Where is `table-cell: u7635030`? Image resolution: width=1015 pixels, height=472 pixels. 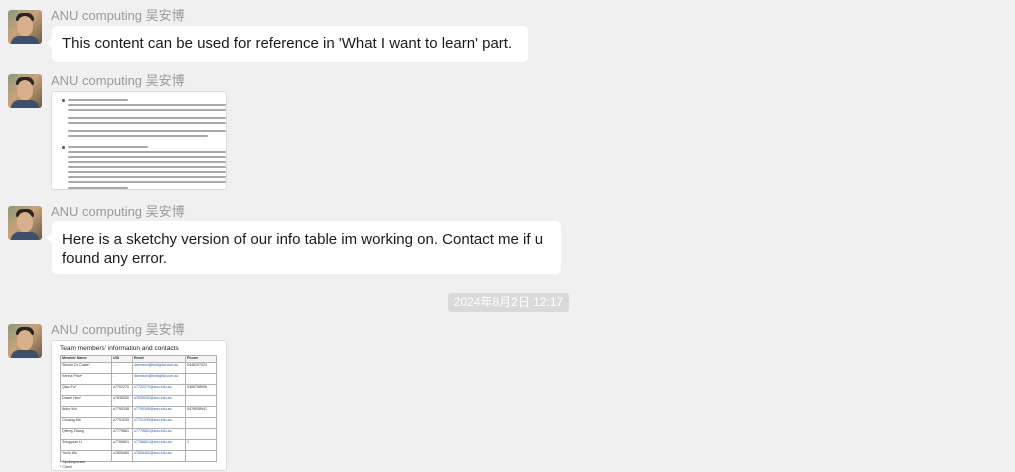
table-cell: u7635030 is located at coordinates (122, 401).